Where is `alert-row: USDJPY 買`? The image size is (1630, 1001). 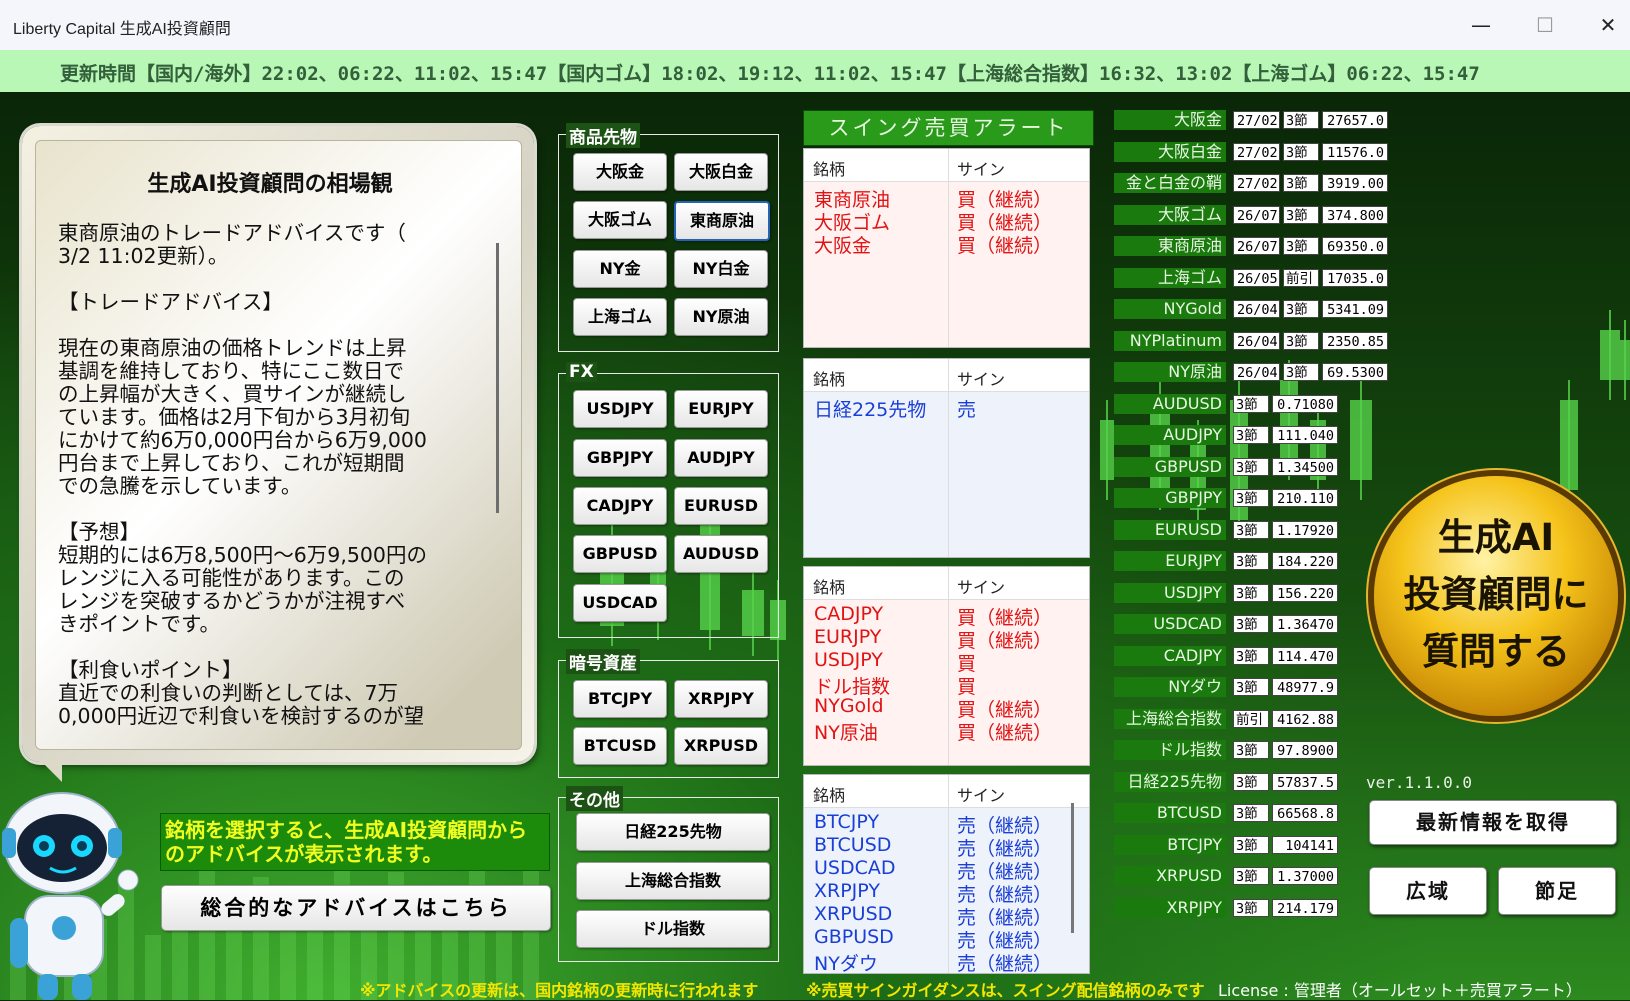 alert-row: USDJPY 買 is located at coordinates (946, 662).